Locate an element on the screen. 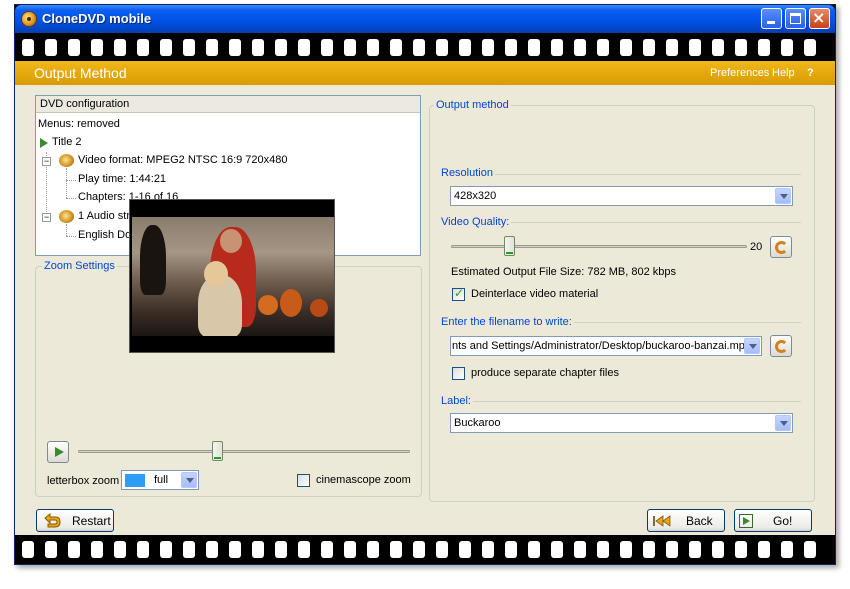 The image size is (850, 589). dvd-icon is located at coordinates (66, 160).